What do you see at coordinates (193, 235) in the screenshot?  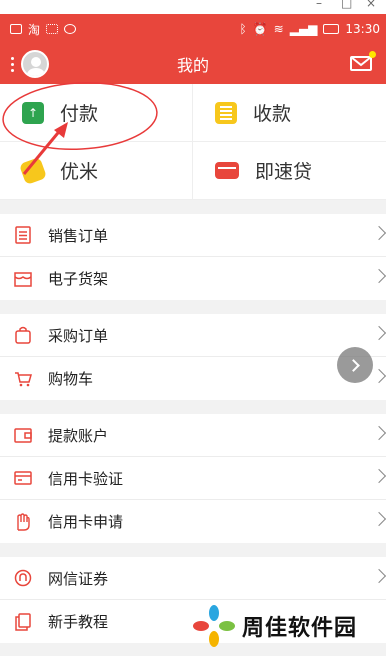 I see `list-item-sales-orders: 销售订单` at bounding box center [193, 235].